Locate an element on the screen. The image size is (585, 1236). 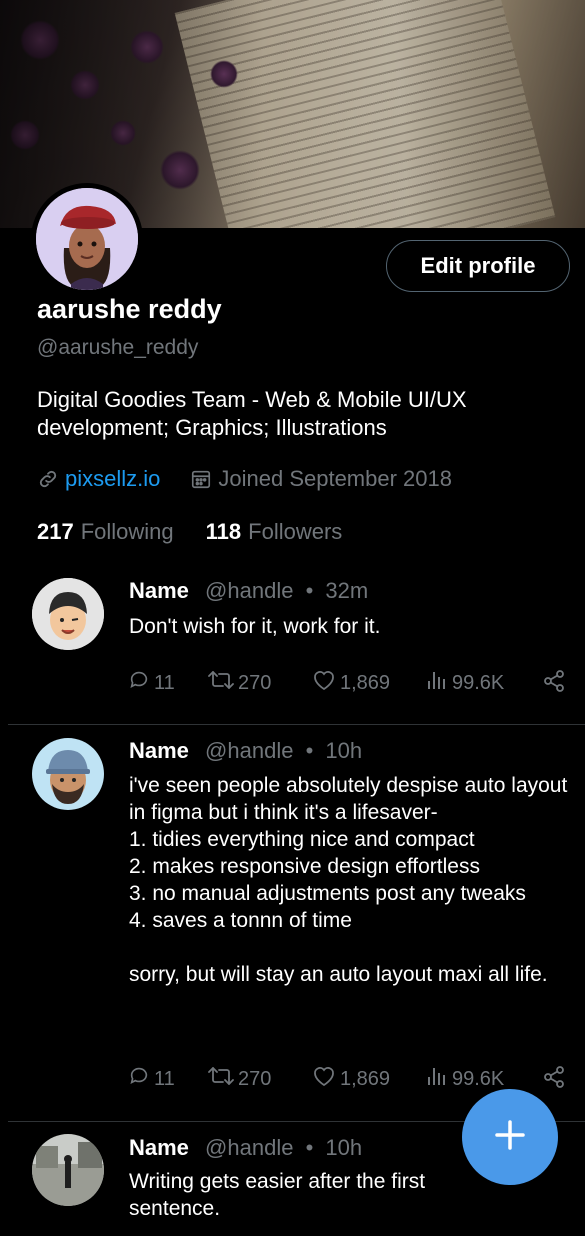
profile-handle: @aarushe_reddy is located at coordinates (118, 347).